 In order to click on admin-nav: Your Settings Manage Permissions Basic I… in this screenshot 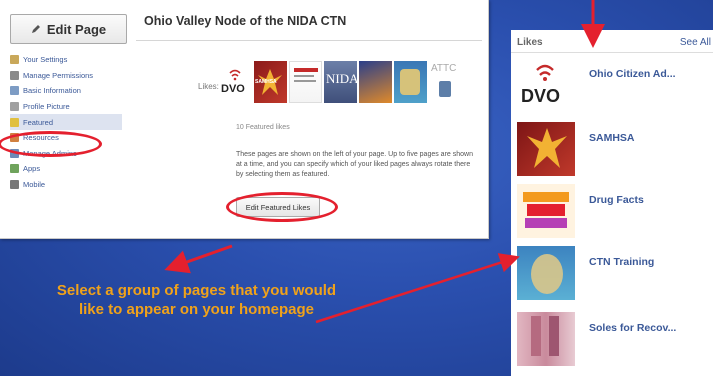, I will do `click(66, 122)`.